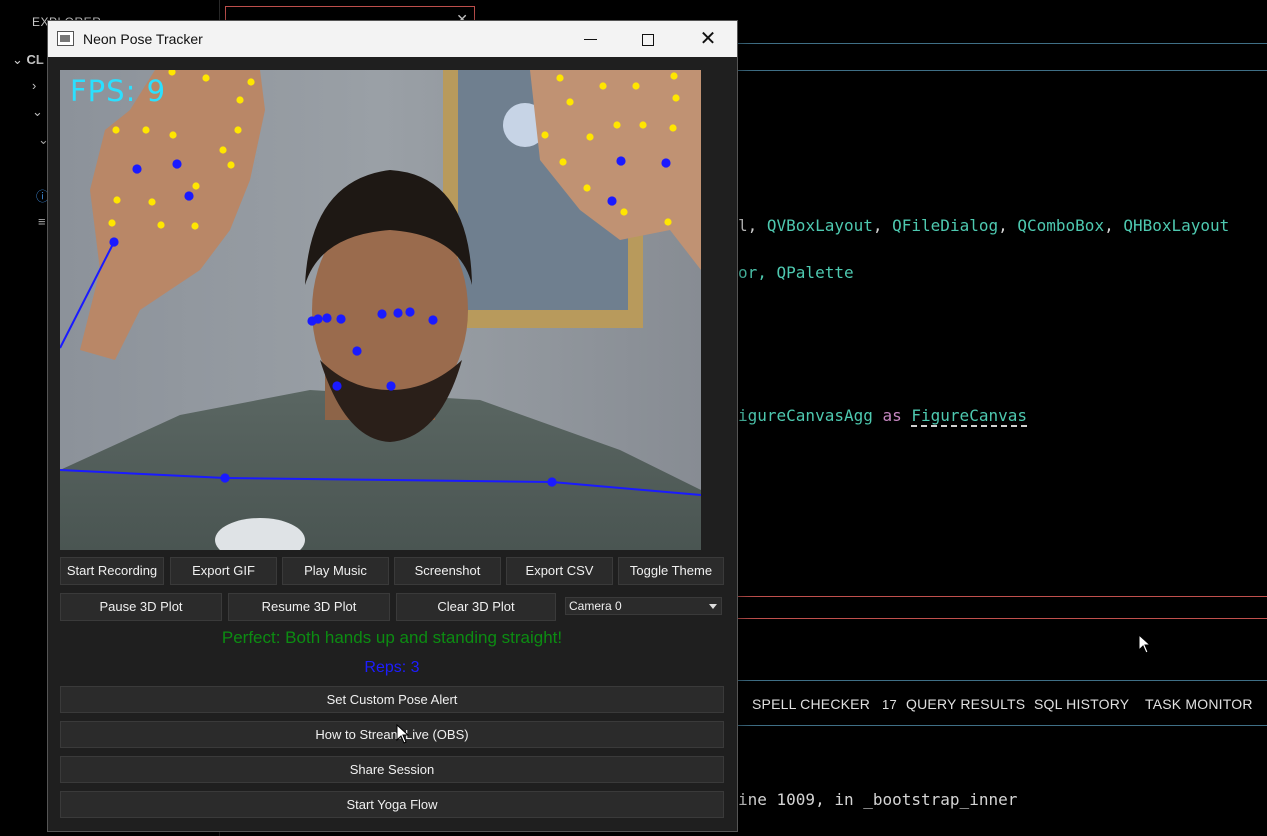  I want to click on app-icon, so click(65, 38).